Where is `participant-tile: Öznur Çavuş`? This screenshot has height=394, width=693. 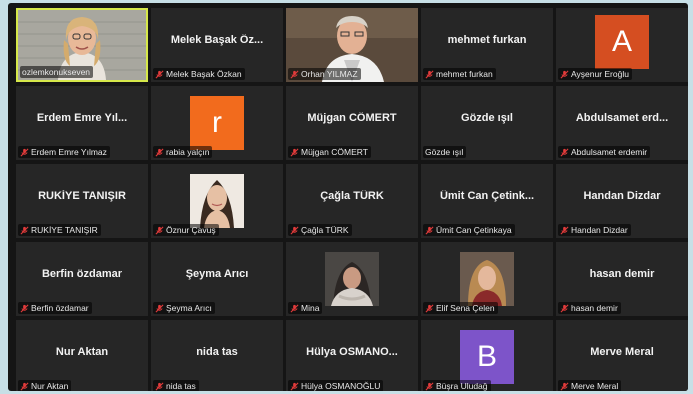 participant-tile: Öznur Çavuş is located at coordinates (217, 201).